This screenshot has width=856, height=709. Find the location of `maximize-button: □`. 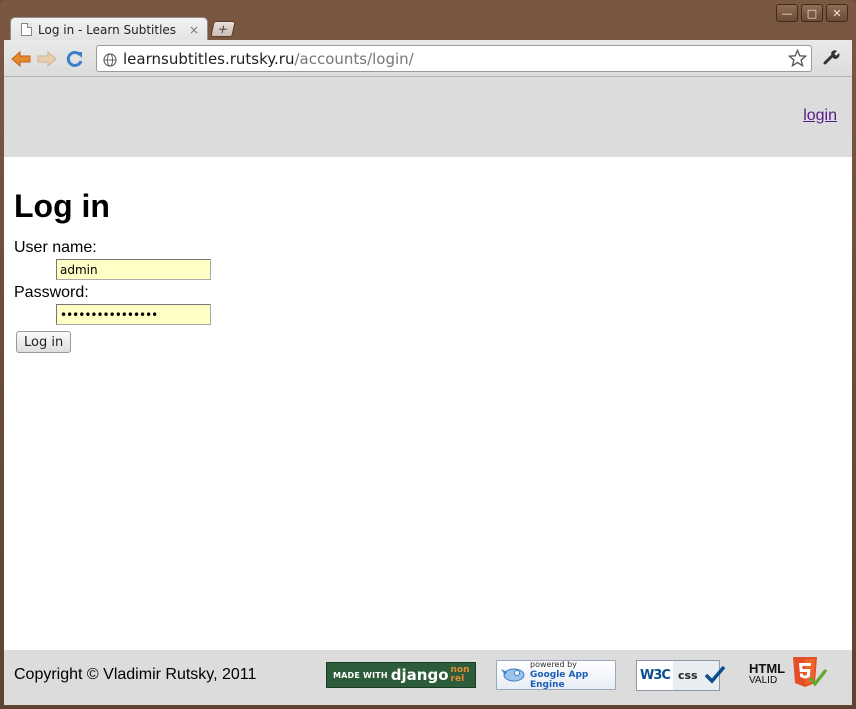

maximize-button: □ is located at coordinates (812, 13).